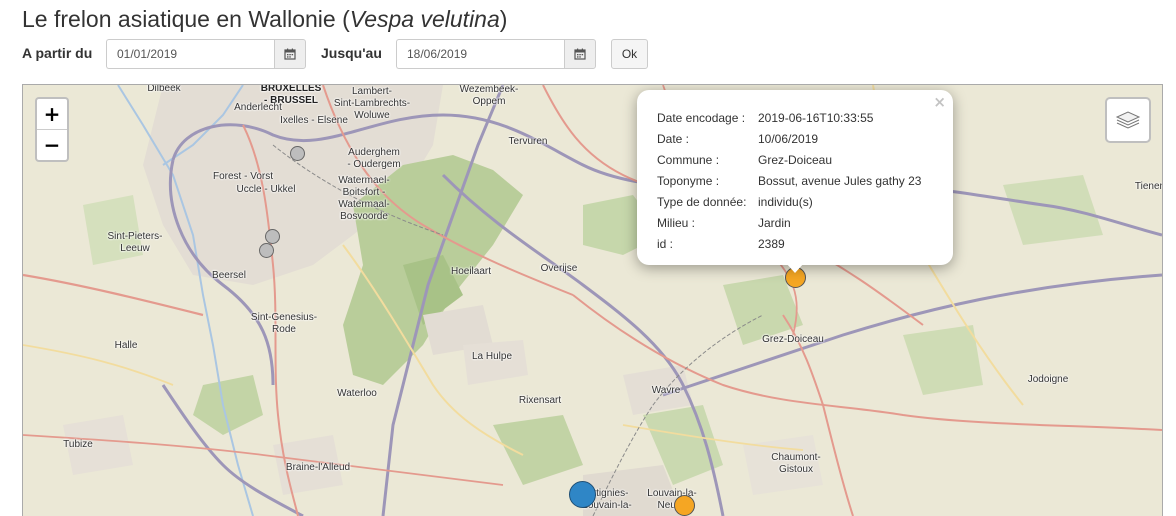 This screenshot has width=1176, height=516. I want to click on place-label: Grez-Doiceau, so click(793, 339).